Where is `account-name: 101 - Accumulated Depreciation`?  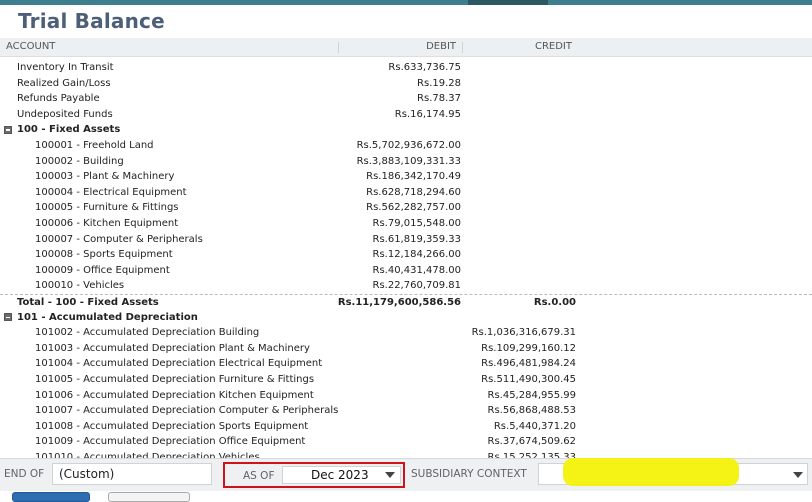
account-name: 101 - Accumulated Depreciation is located at coordinates (107, 317).